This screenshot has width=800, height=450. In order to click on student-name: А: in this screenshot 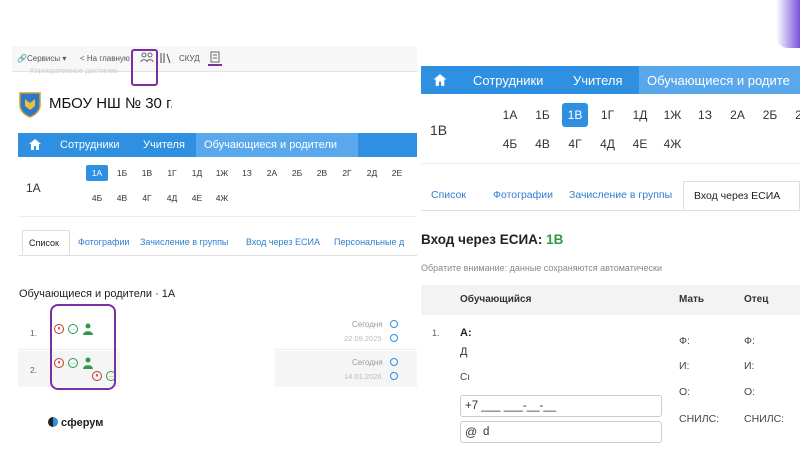, I will do `click(466, 333)`.